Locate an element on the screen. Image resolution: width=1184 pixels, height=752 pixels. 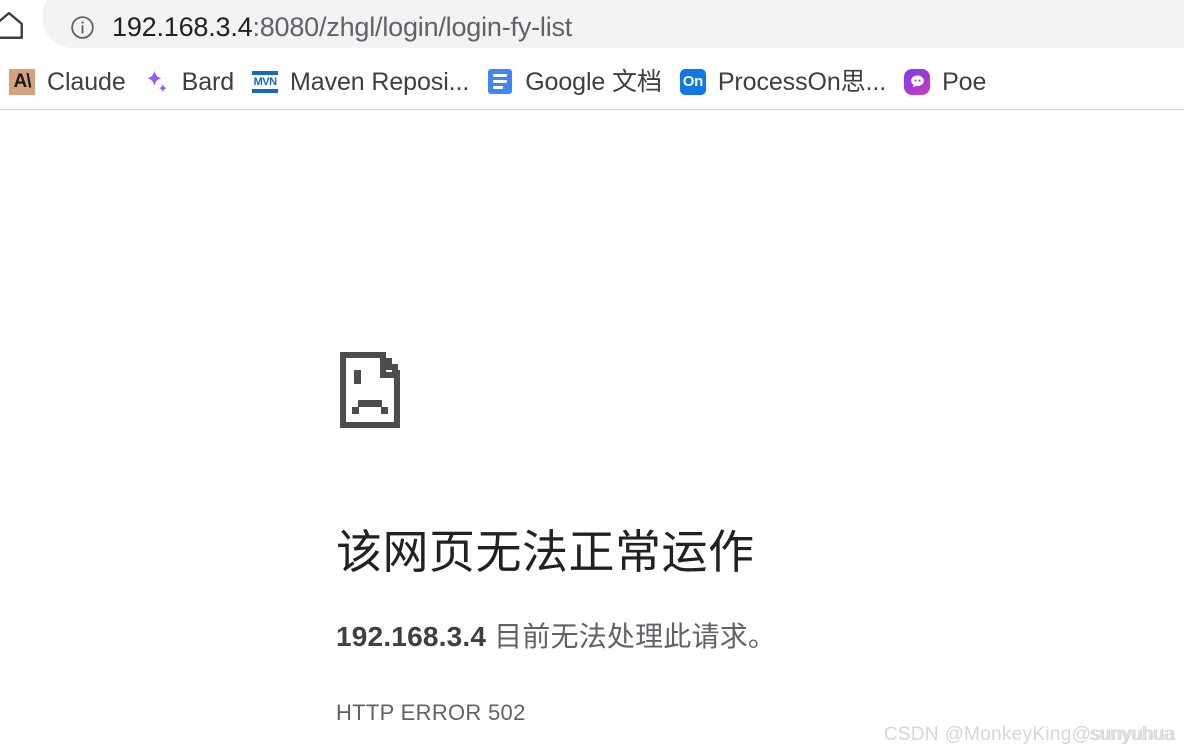
bookmark-poe: Poe is located at coordinates (945, 82).